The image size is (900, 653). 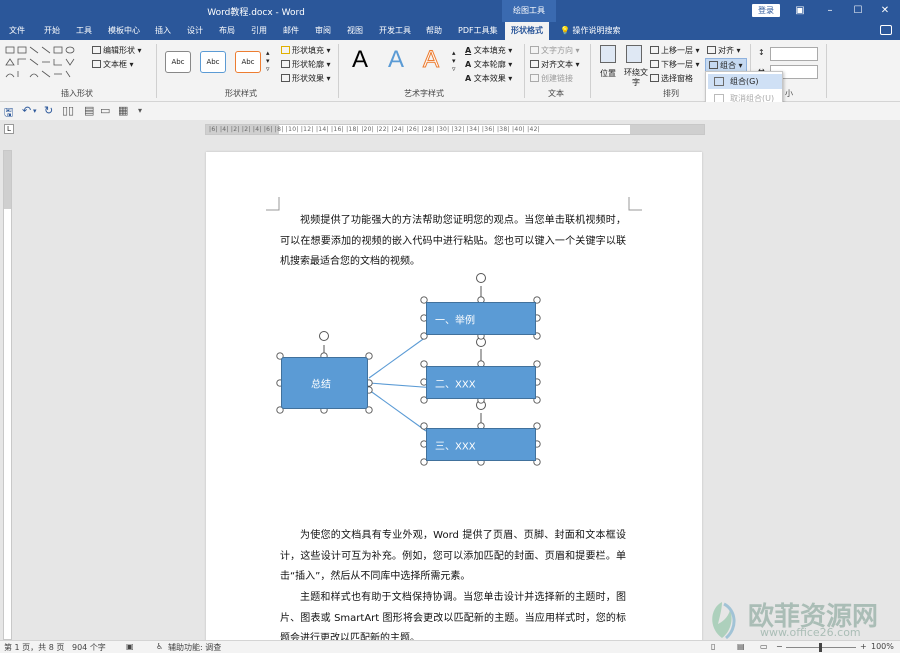 I want to click on text-fill-button: A 文本填充 ▾, so click(x=488, y=50).